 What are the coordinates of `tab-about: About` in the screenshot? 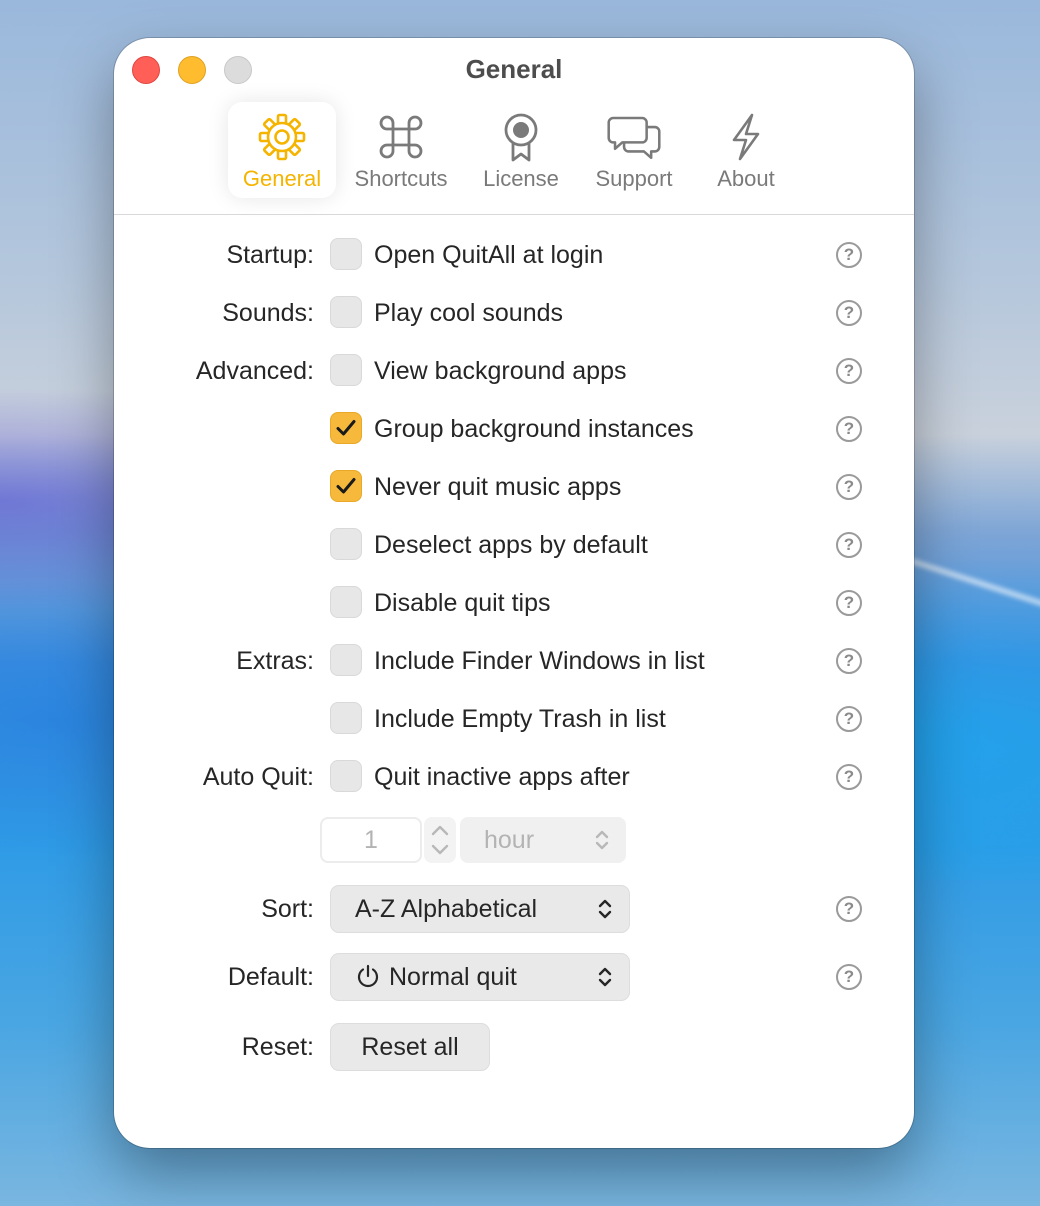 It's located at (746, 150).